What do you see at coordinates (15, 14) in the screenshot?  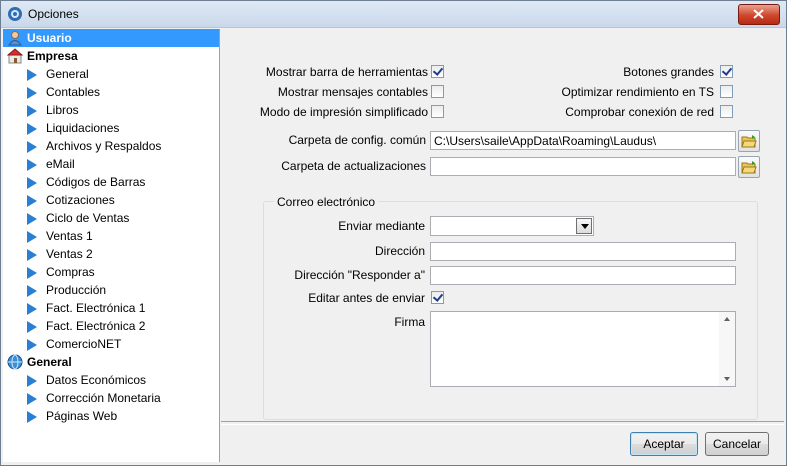 I see `app-logo-icon` at bounding box center [15, 14].